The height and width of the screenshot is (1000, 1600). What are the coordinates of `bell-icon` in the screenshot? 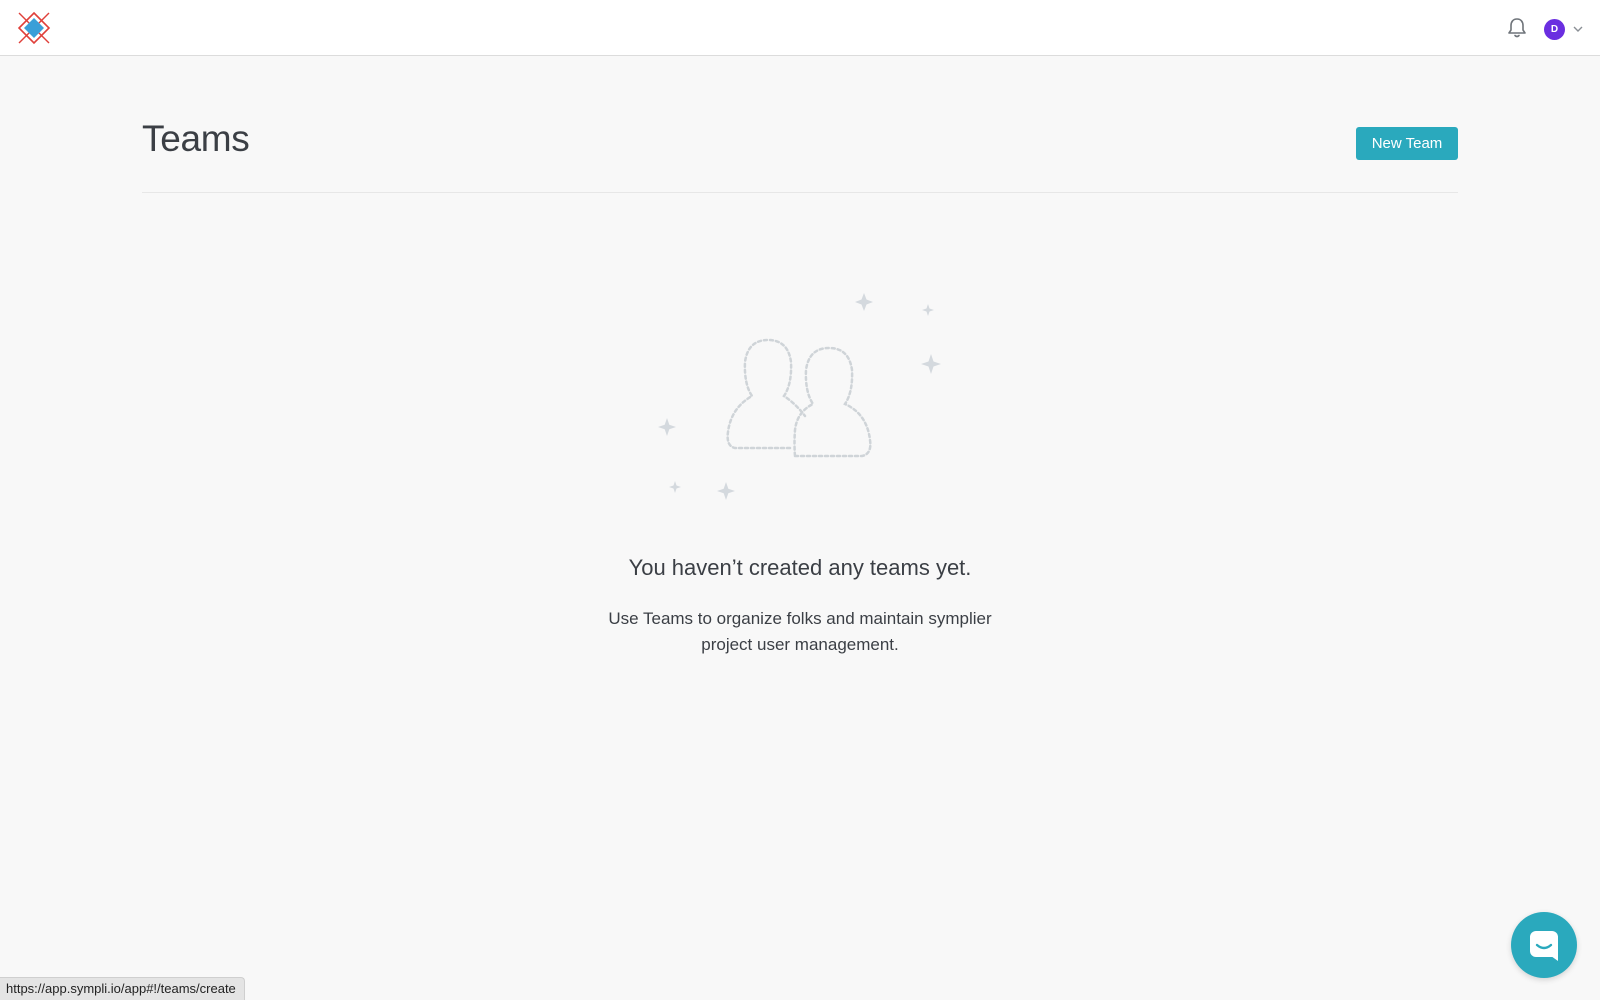 It's located at (1517, 28).